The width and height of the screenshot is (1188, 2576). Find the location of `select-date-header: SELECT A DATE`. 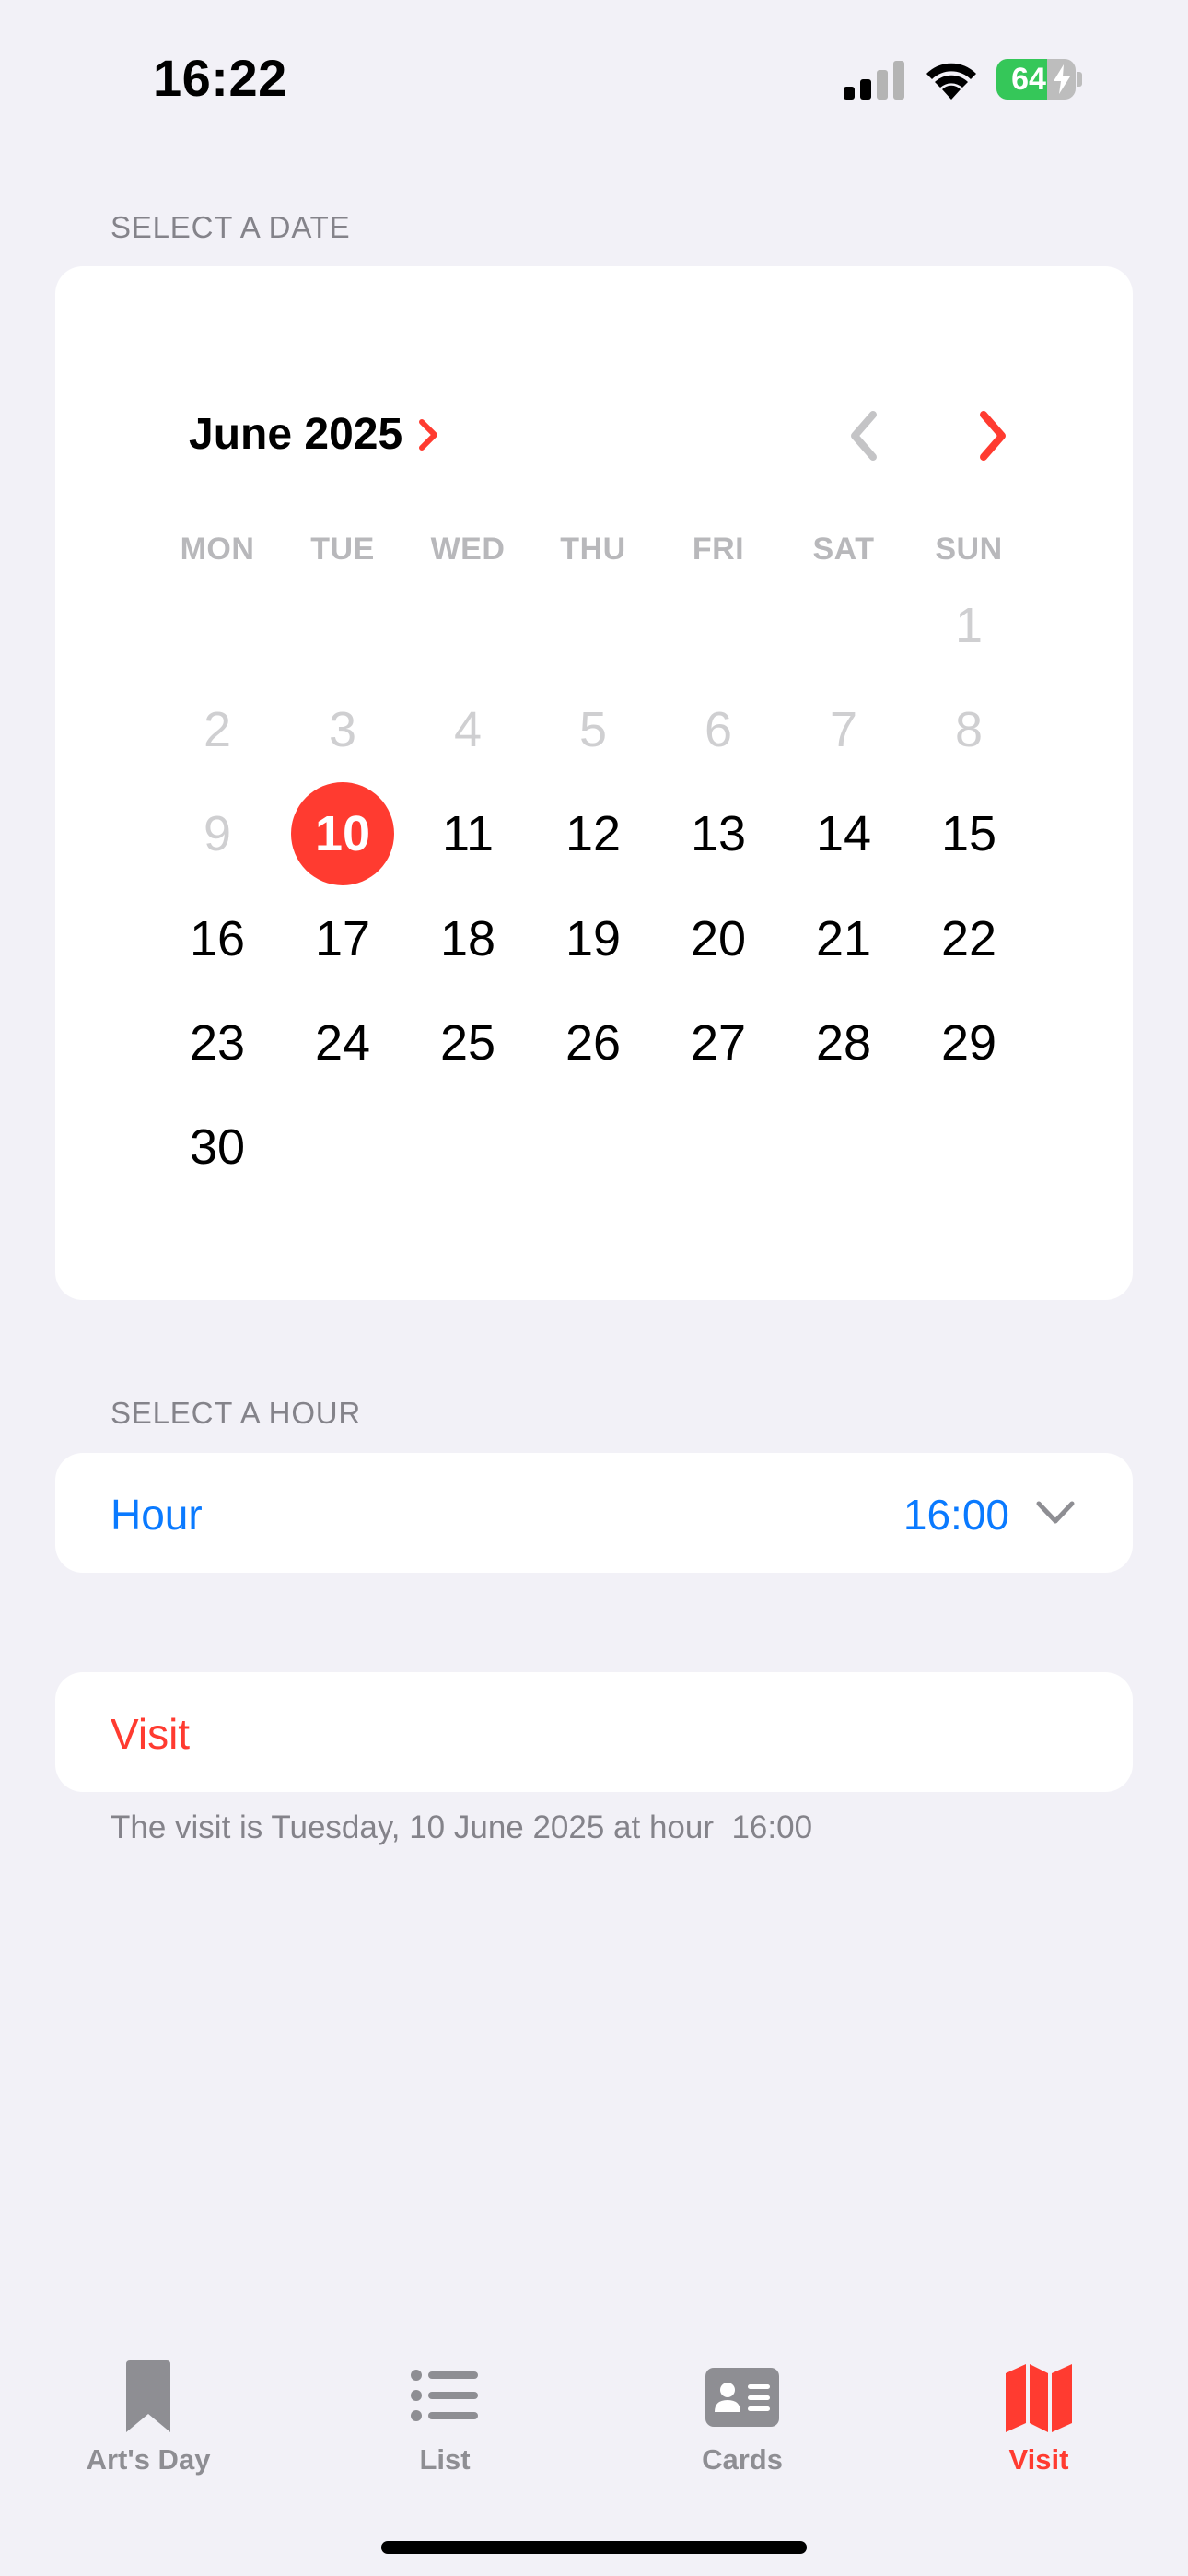

select-date-header: SELECT A DATE is located at coordinates (231, 227).